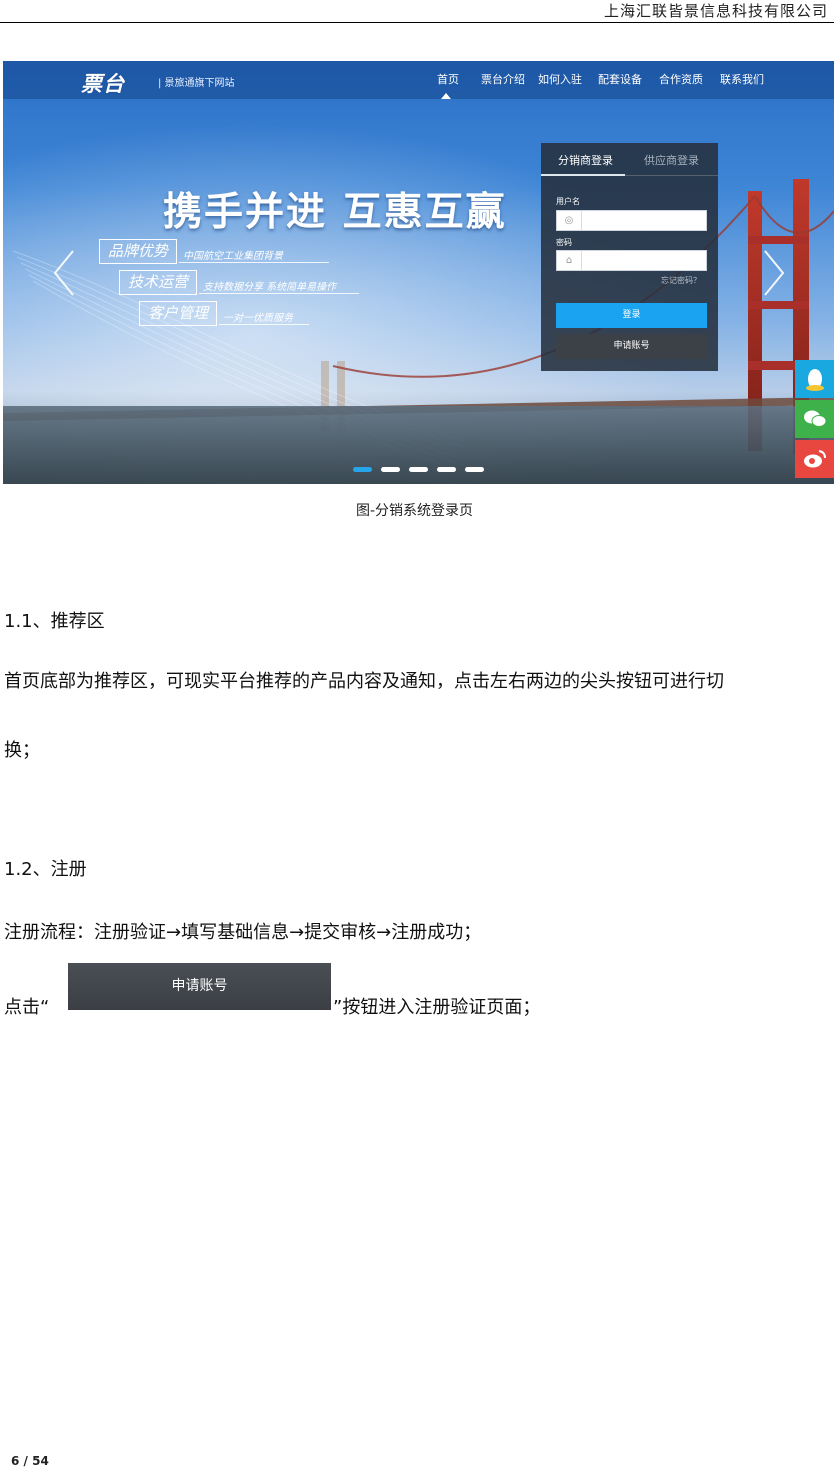 The width and height of the screenshot is (834, 1472). What do you see at coordinates (417, 22) in the screenshot?
I see `header-rule` at bounding box center [417, 22].